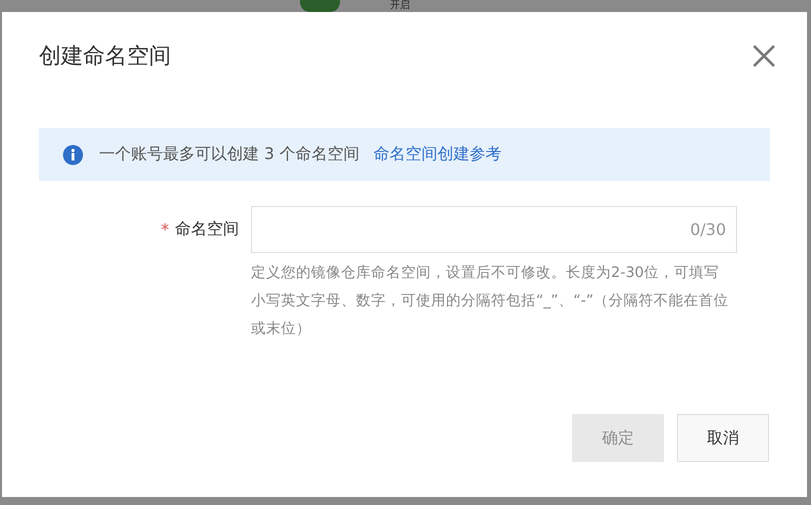  What do you see at coordinates (105, 57) in the screenshot?
I see `dialog-title: 创建命名空间` at bounding box center [105, 57].